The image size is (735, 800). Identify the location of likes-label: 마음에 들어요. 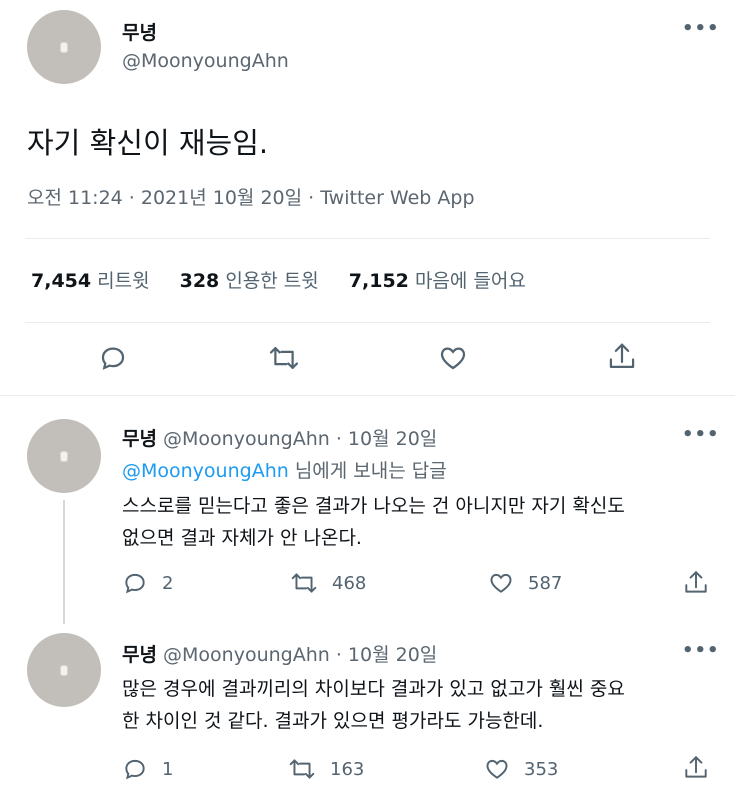
(470, 281).